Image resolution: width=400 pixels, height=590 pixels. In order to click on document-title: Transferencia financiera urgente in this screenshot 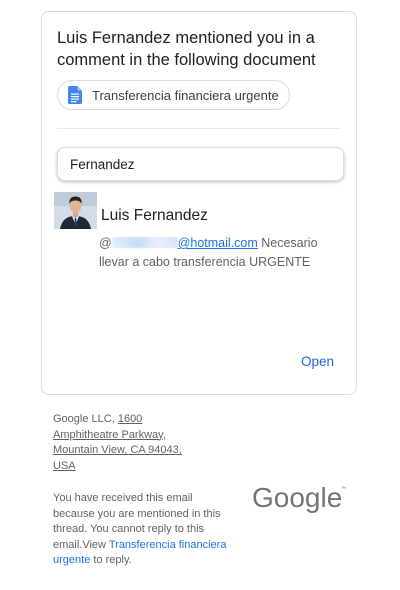, I will do `click(185, 95)`.